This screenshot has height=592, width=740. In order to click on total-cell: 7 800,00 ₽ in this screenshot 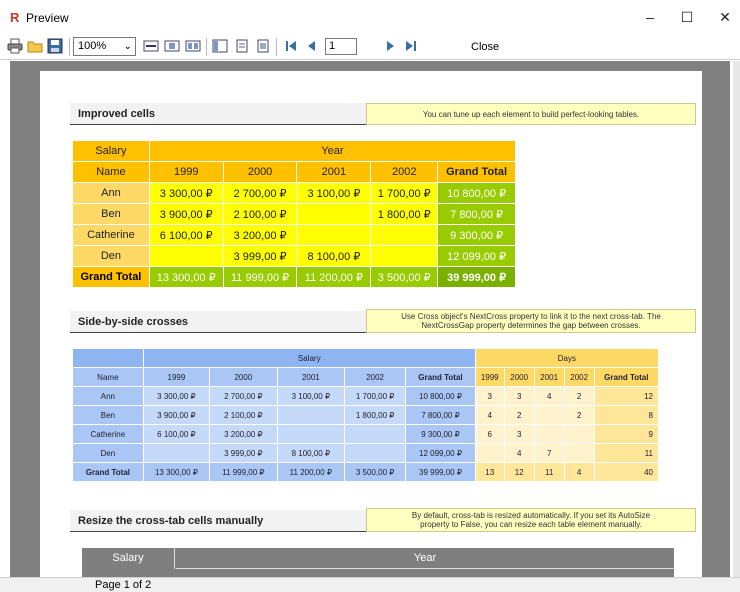, I will do `click(476, 214)`.